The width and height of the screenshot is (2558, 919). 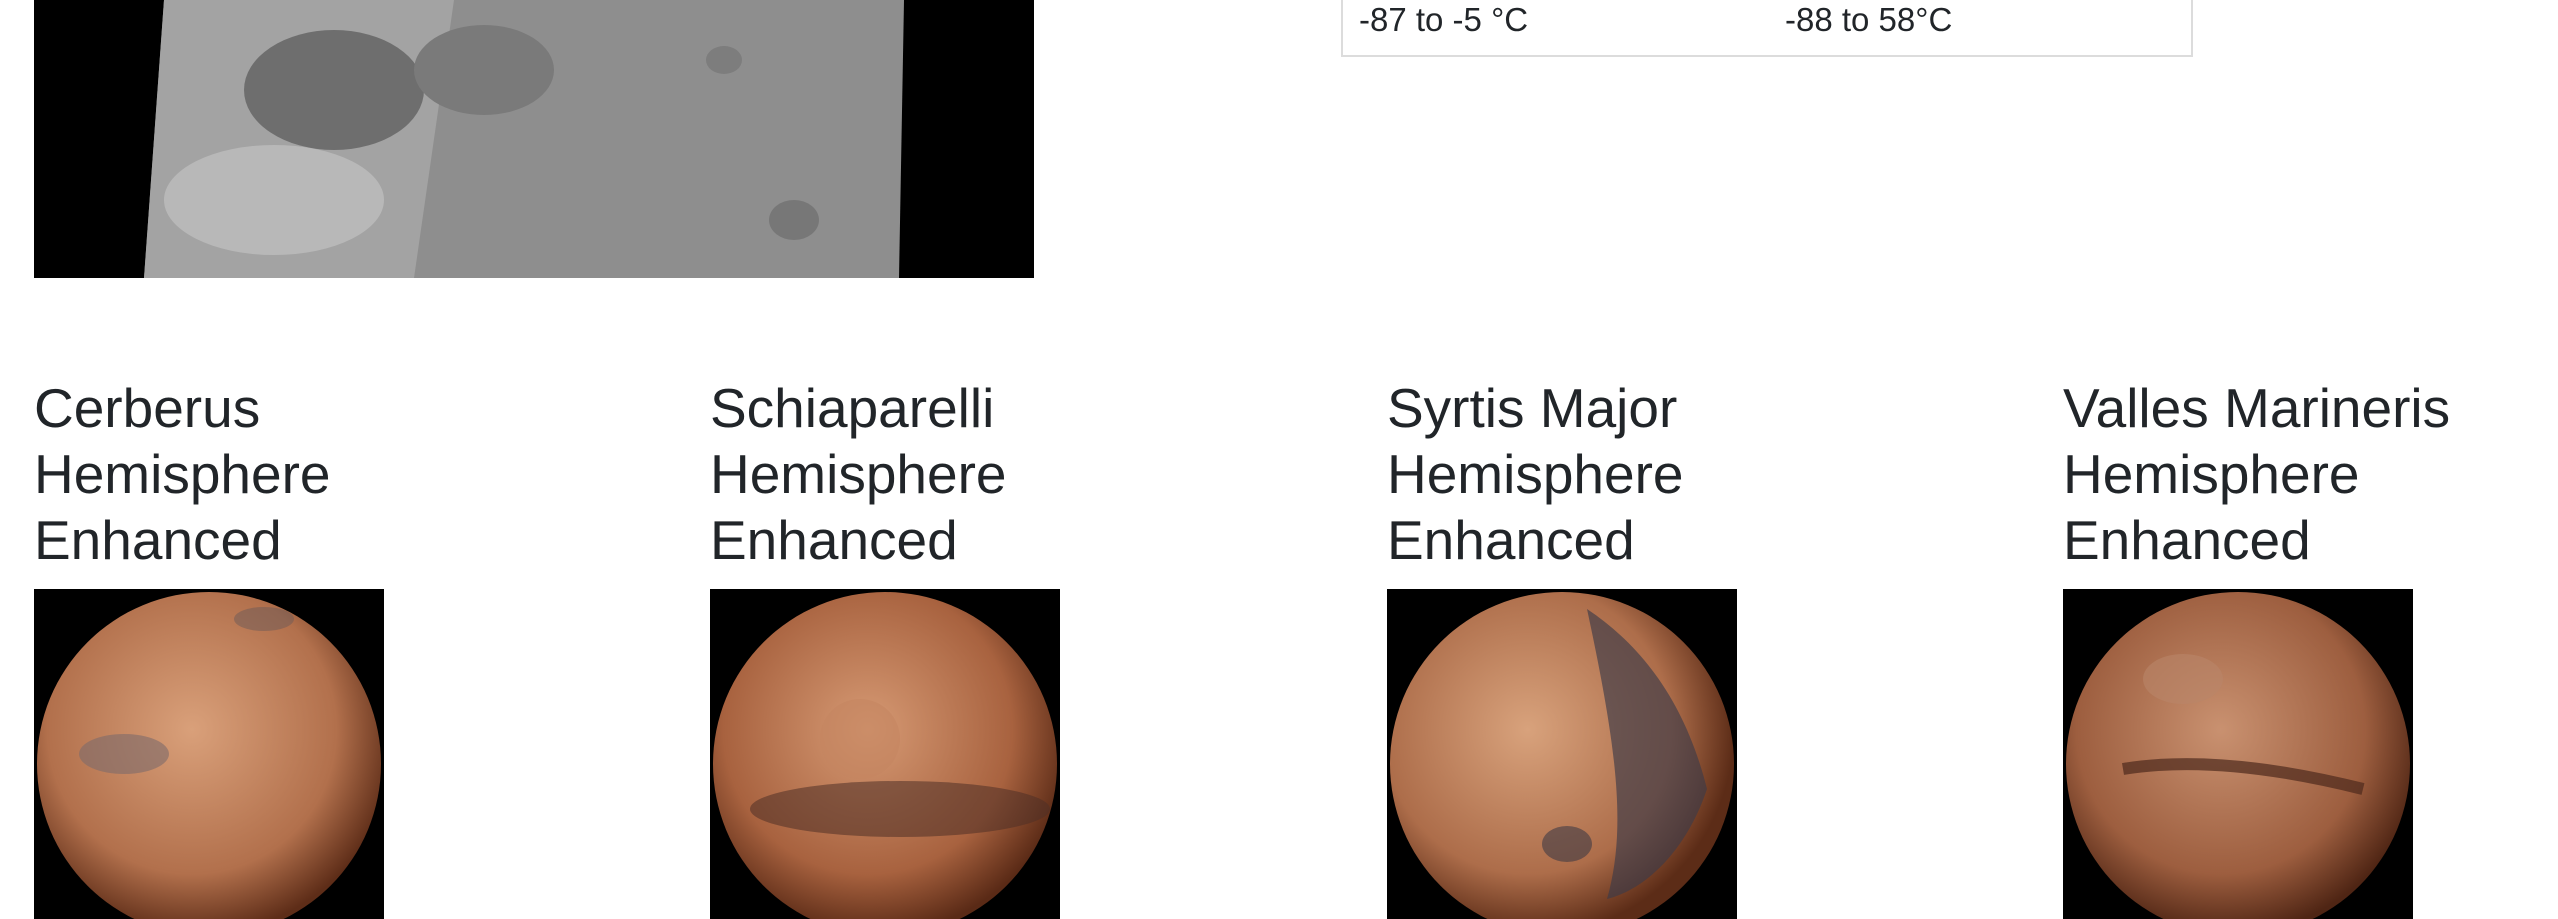 What do you see at coordinates (1535, 474) in the screenshot?
I see `hemisphere-title: Syrtis Major Hemisphere Enhanced` at bounding box center [1535, 474].